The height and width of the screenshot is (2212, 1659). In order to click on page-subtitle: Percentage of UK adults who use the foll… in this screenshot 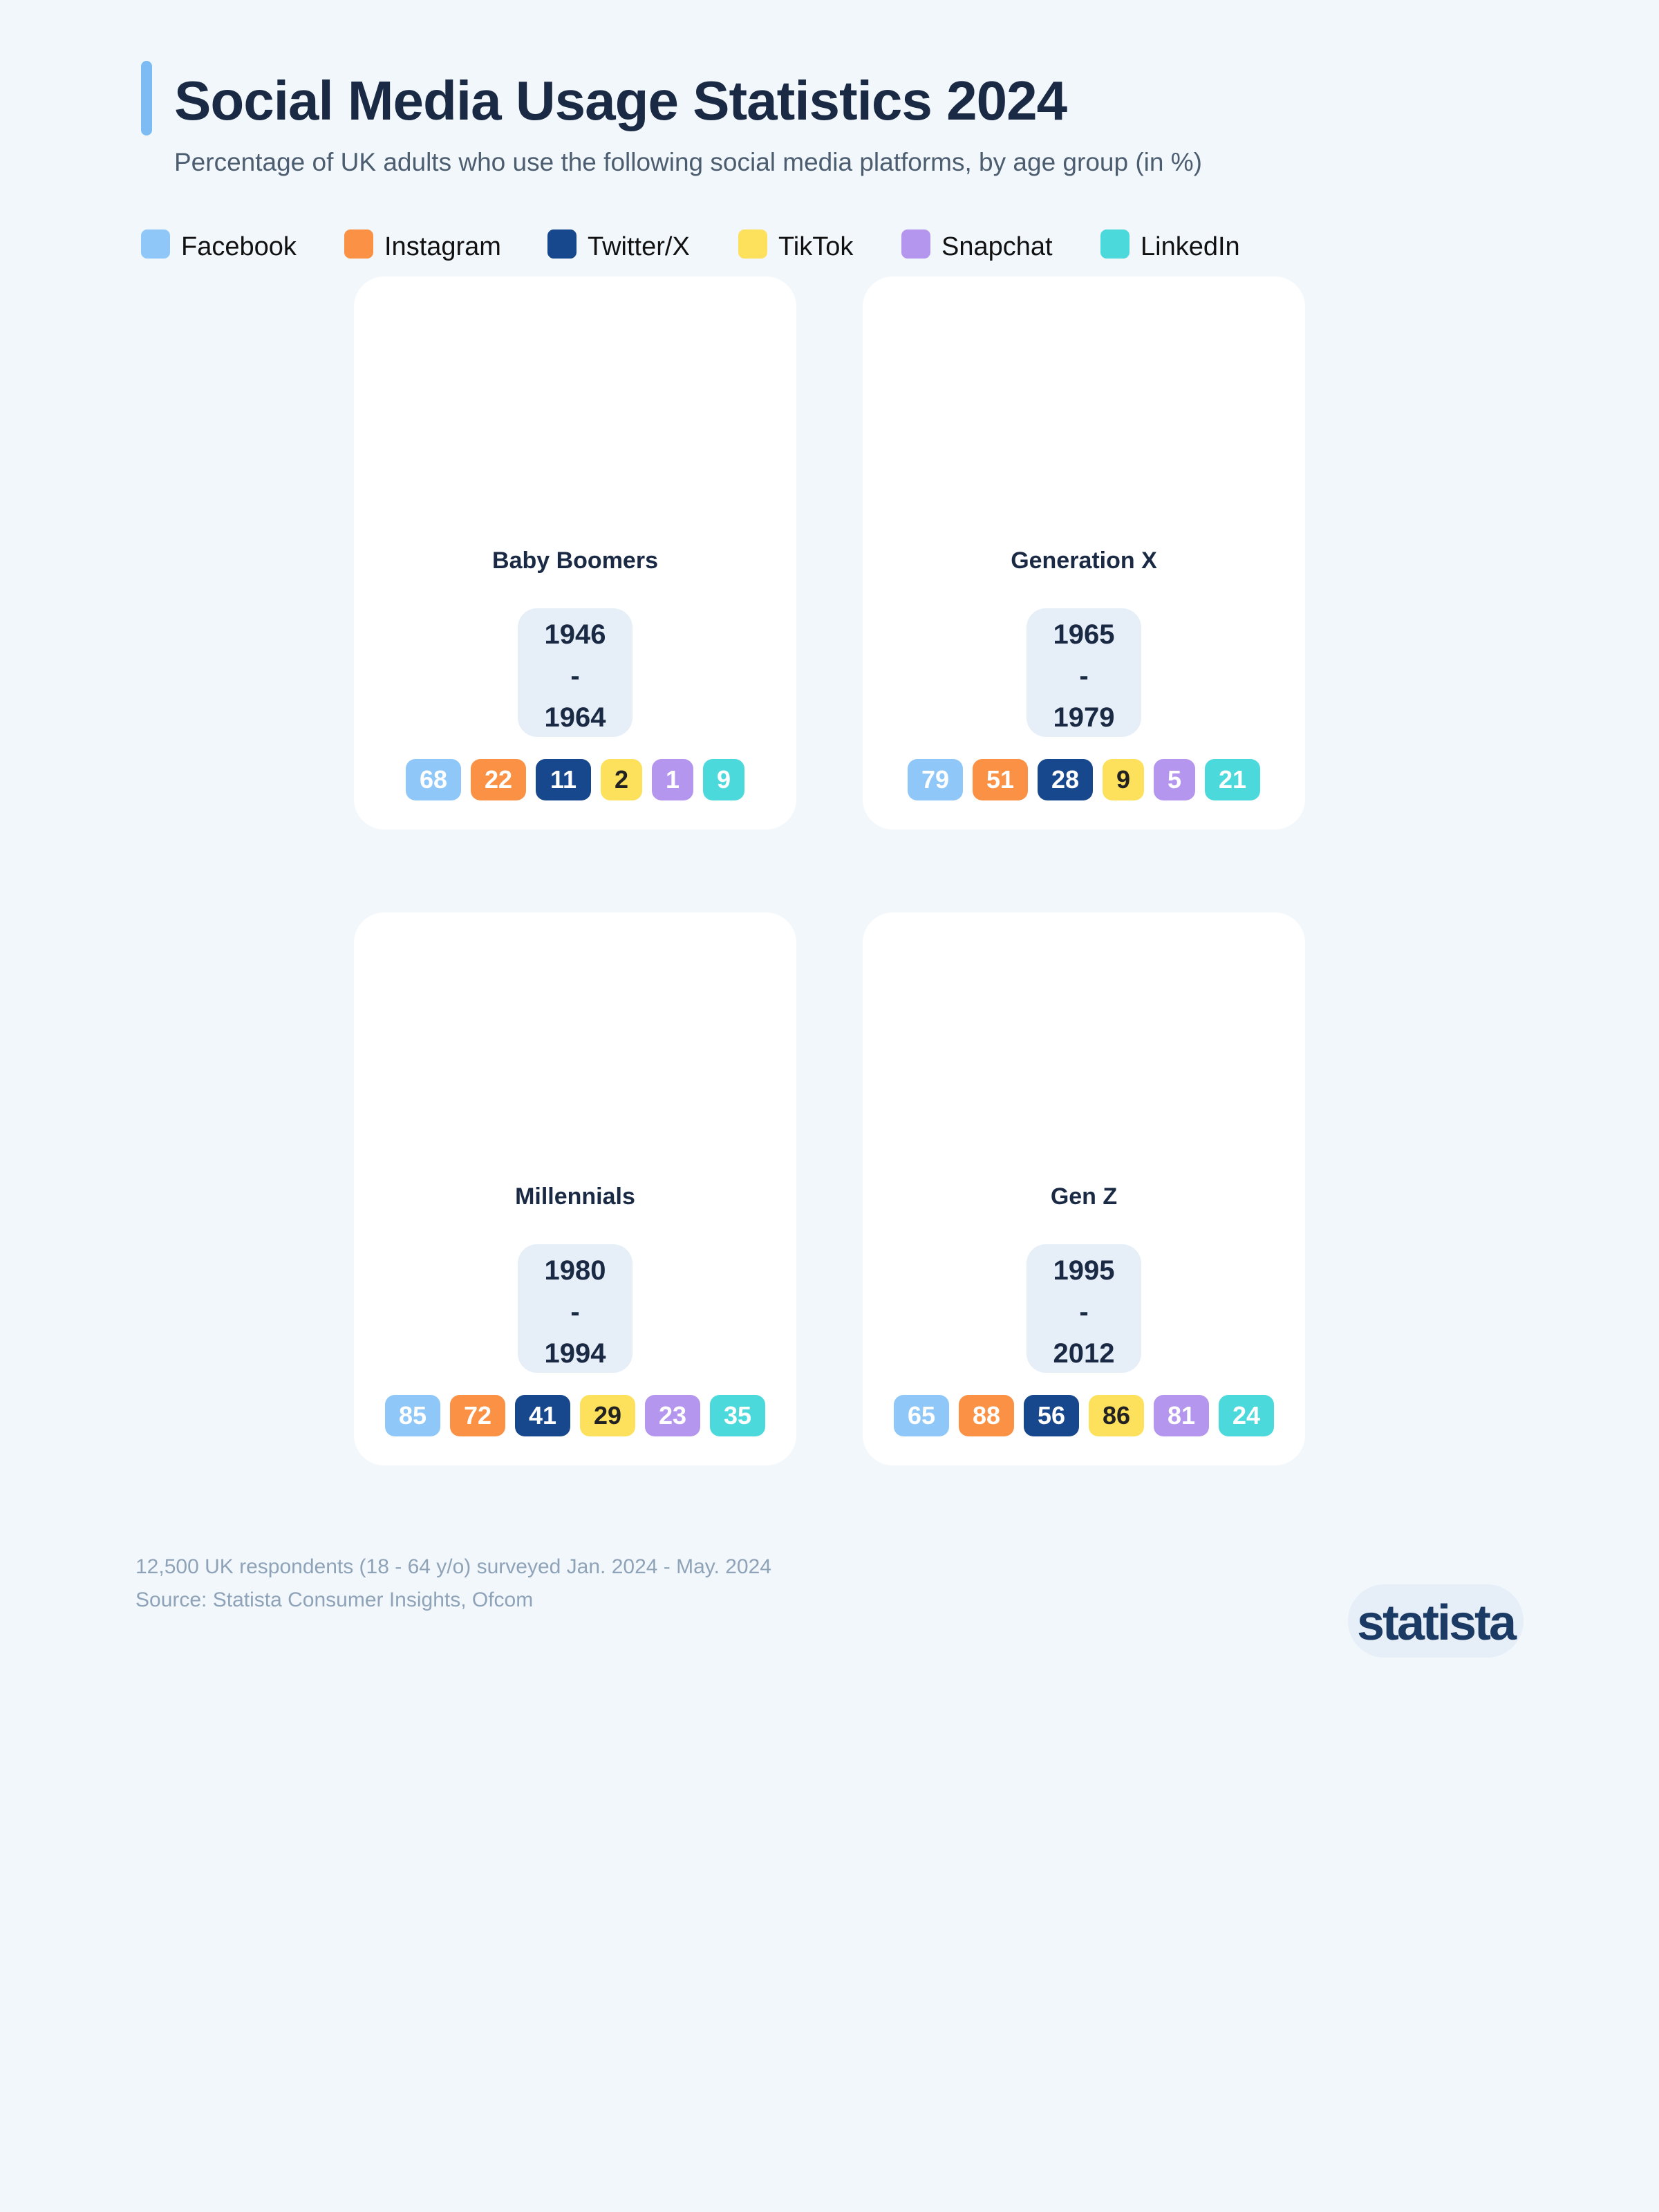, I will do `click(688, 162)`.